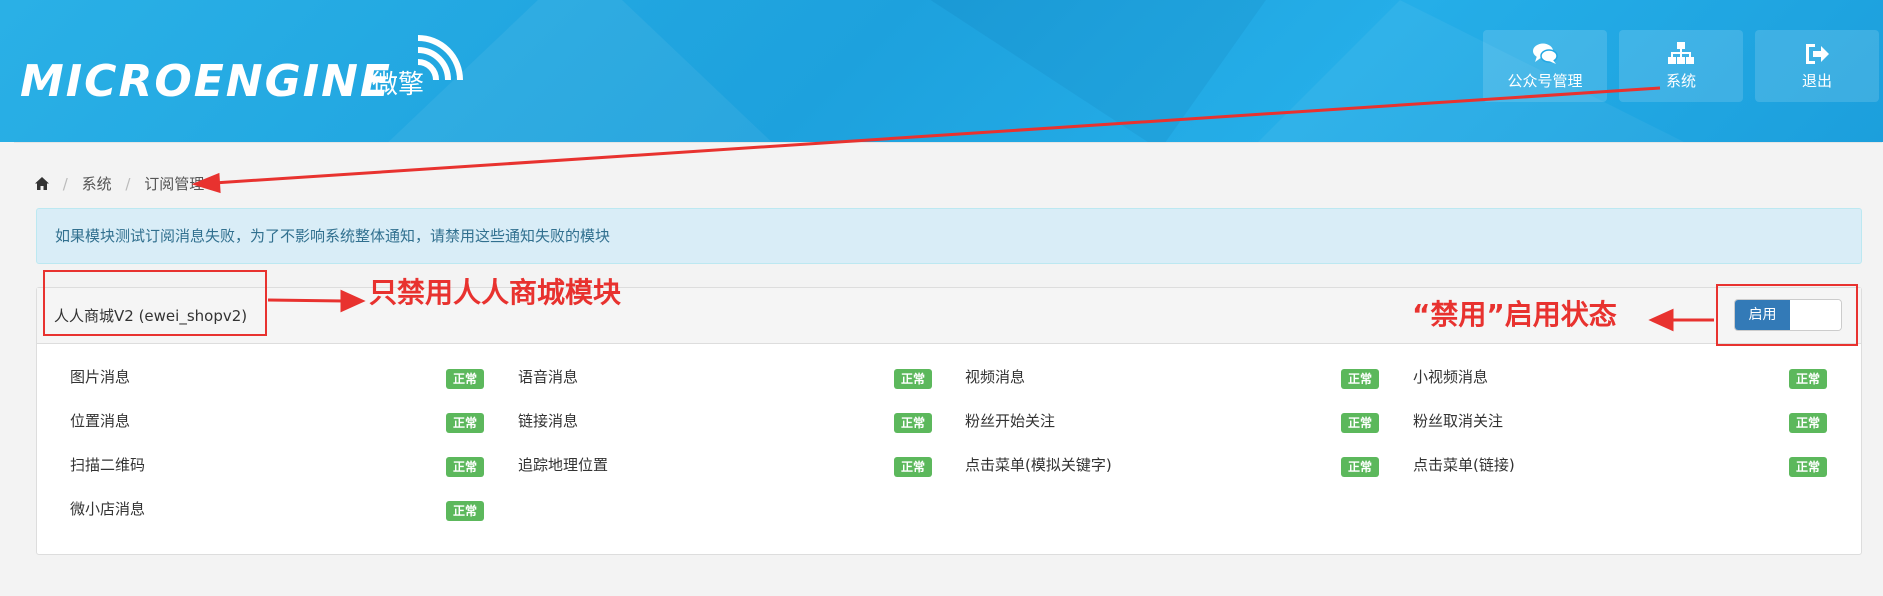  I want to click on annotation-module-note: 只禁用人人商城模块, so click(495, 292).